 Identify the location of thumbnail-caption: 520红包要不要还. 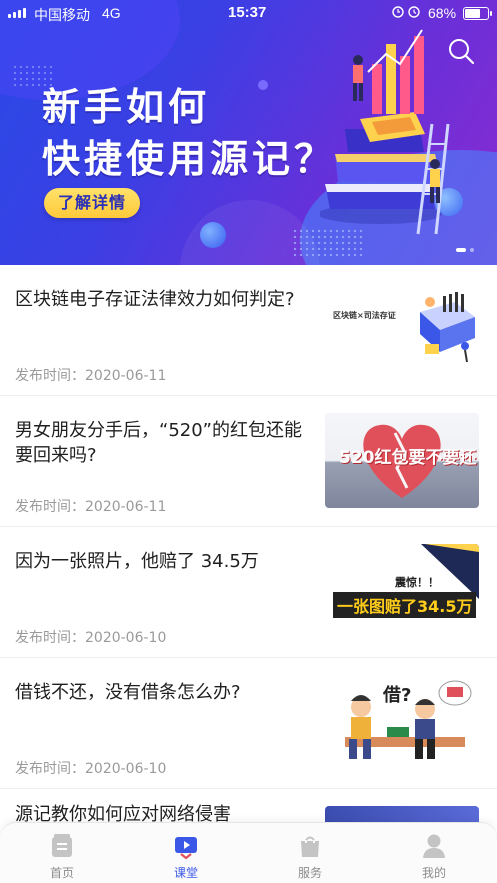
(408, 458).